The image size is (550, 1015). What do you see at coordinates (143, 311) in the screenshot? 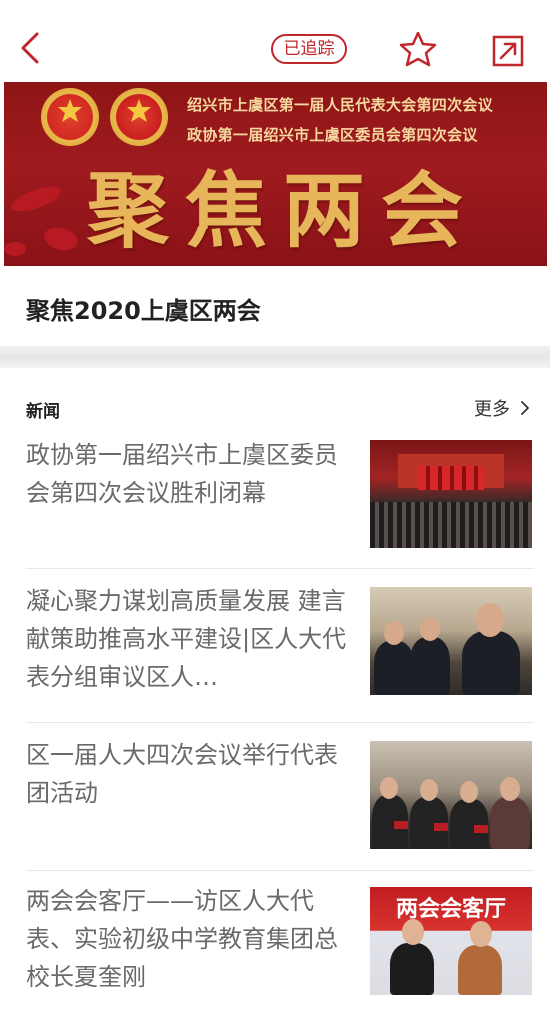
I see `topic-title: 聚焦2020上虞区两会` at bounding box center [143, 311].